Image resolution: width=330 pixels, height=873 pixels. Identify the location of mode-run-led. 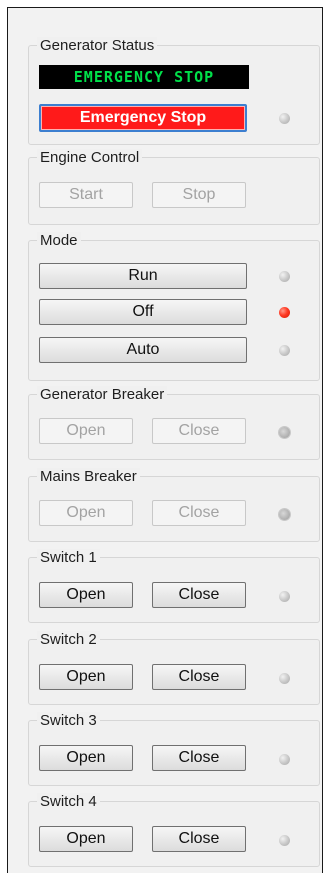
(284, 276).